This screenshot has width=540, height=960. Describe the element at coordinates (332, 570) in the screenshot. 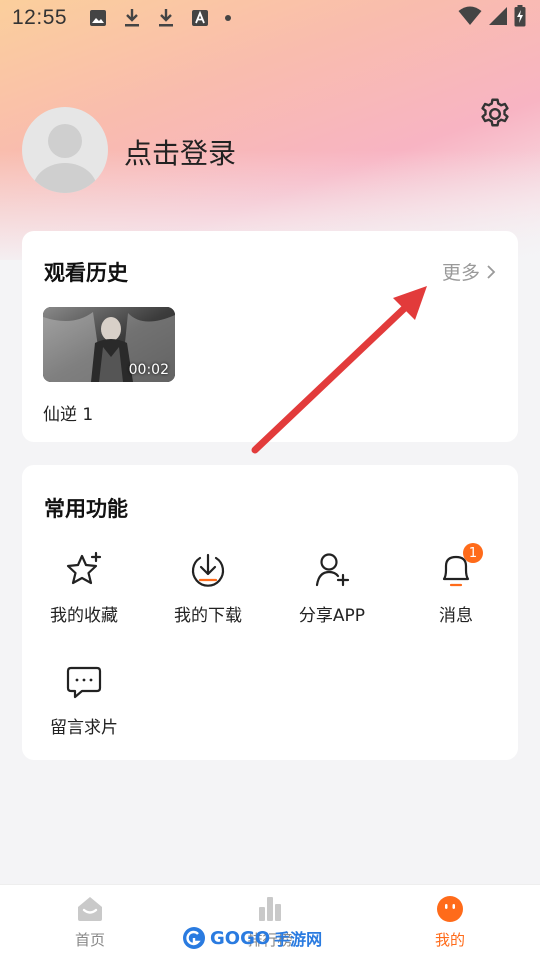

I see `user-add-icon` at that location.